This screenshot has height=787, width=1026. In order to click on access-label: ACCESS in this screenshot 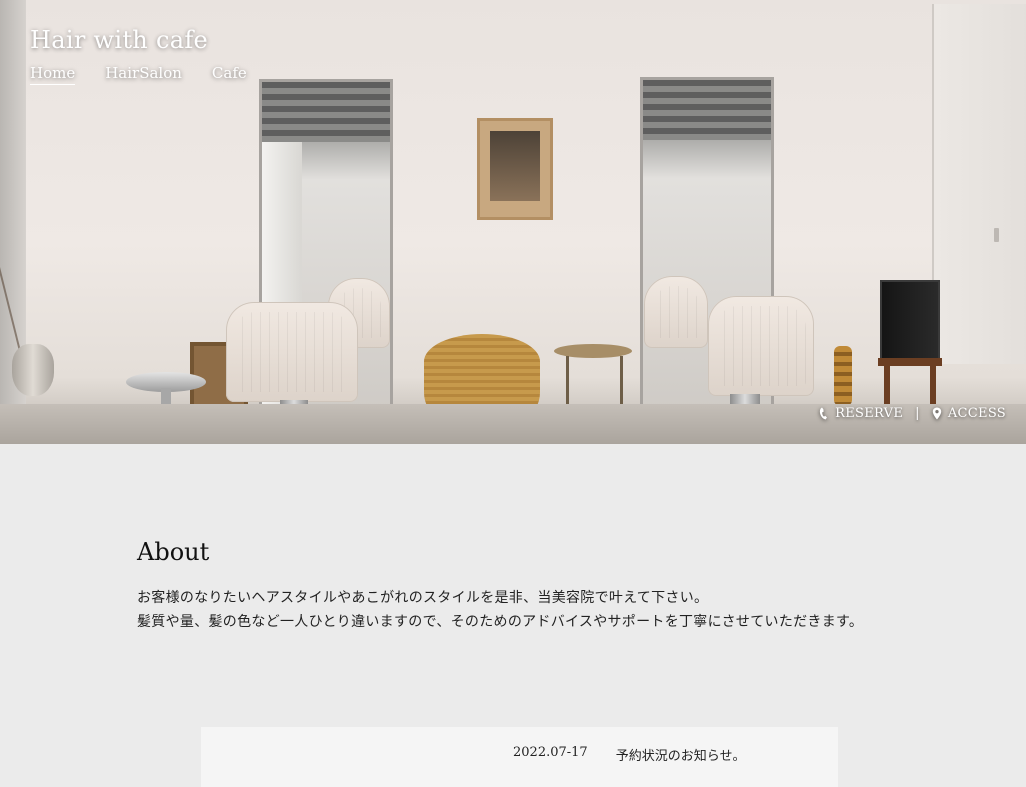, I will do `click(976, 413)`.